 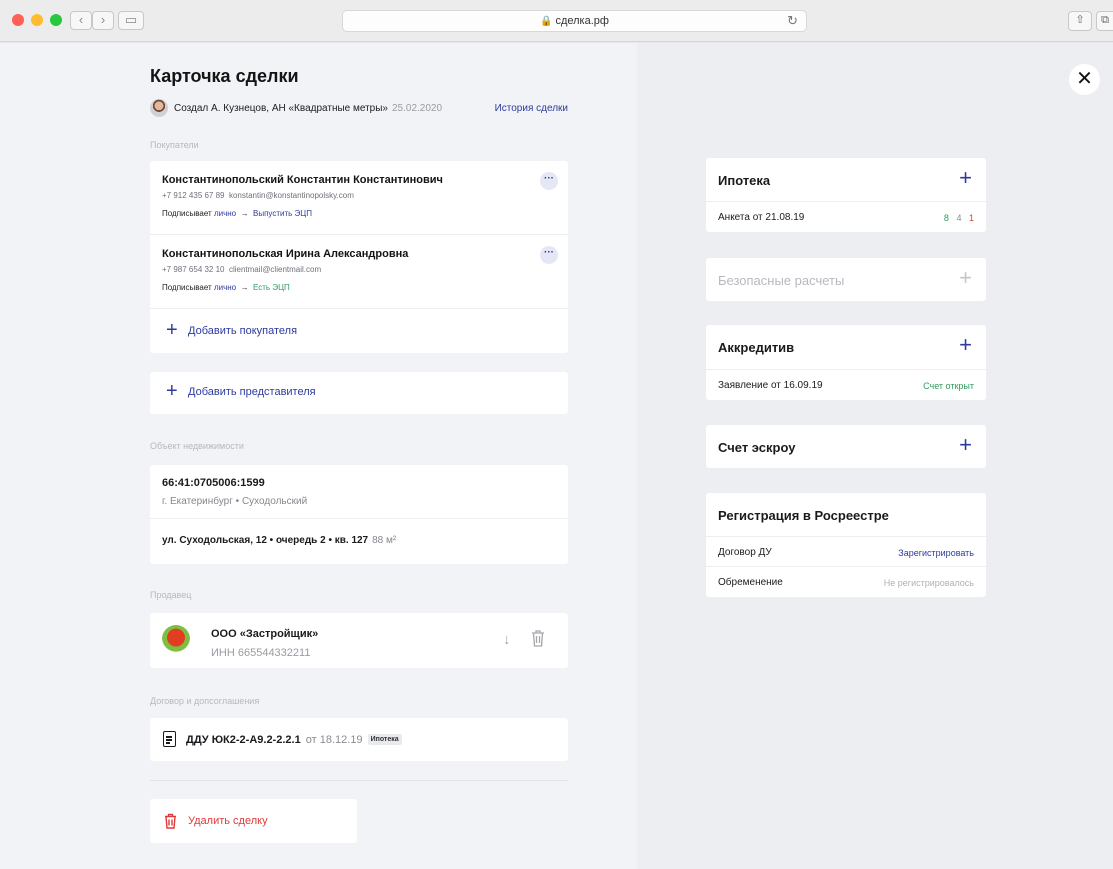 I want to click on deal-history-link: История сделки, so click(x=531, y=108).